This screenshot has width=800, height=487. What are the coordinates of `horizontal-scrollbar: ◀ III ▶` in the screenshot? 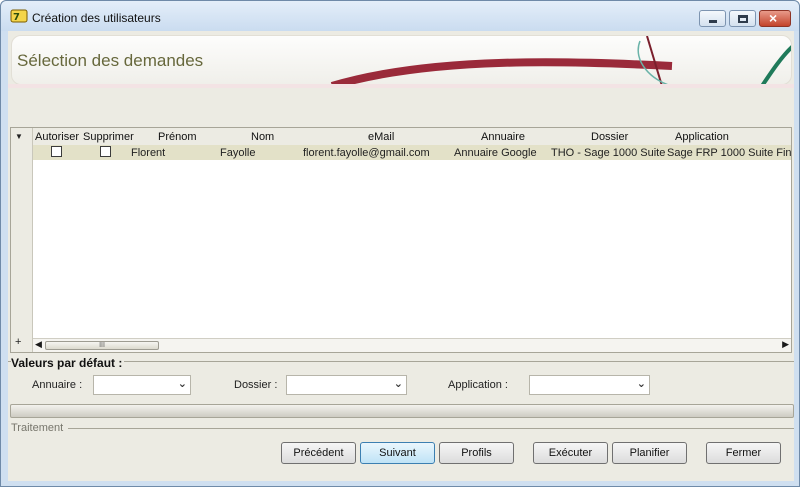 It's located at (412, 345).